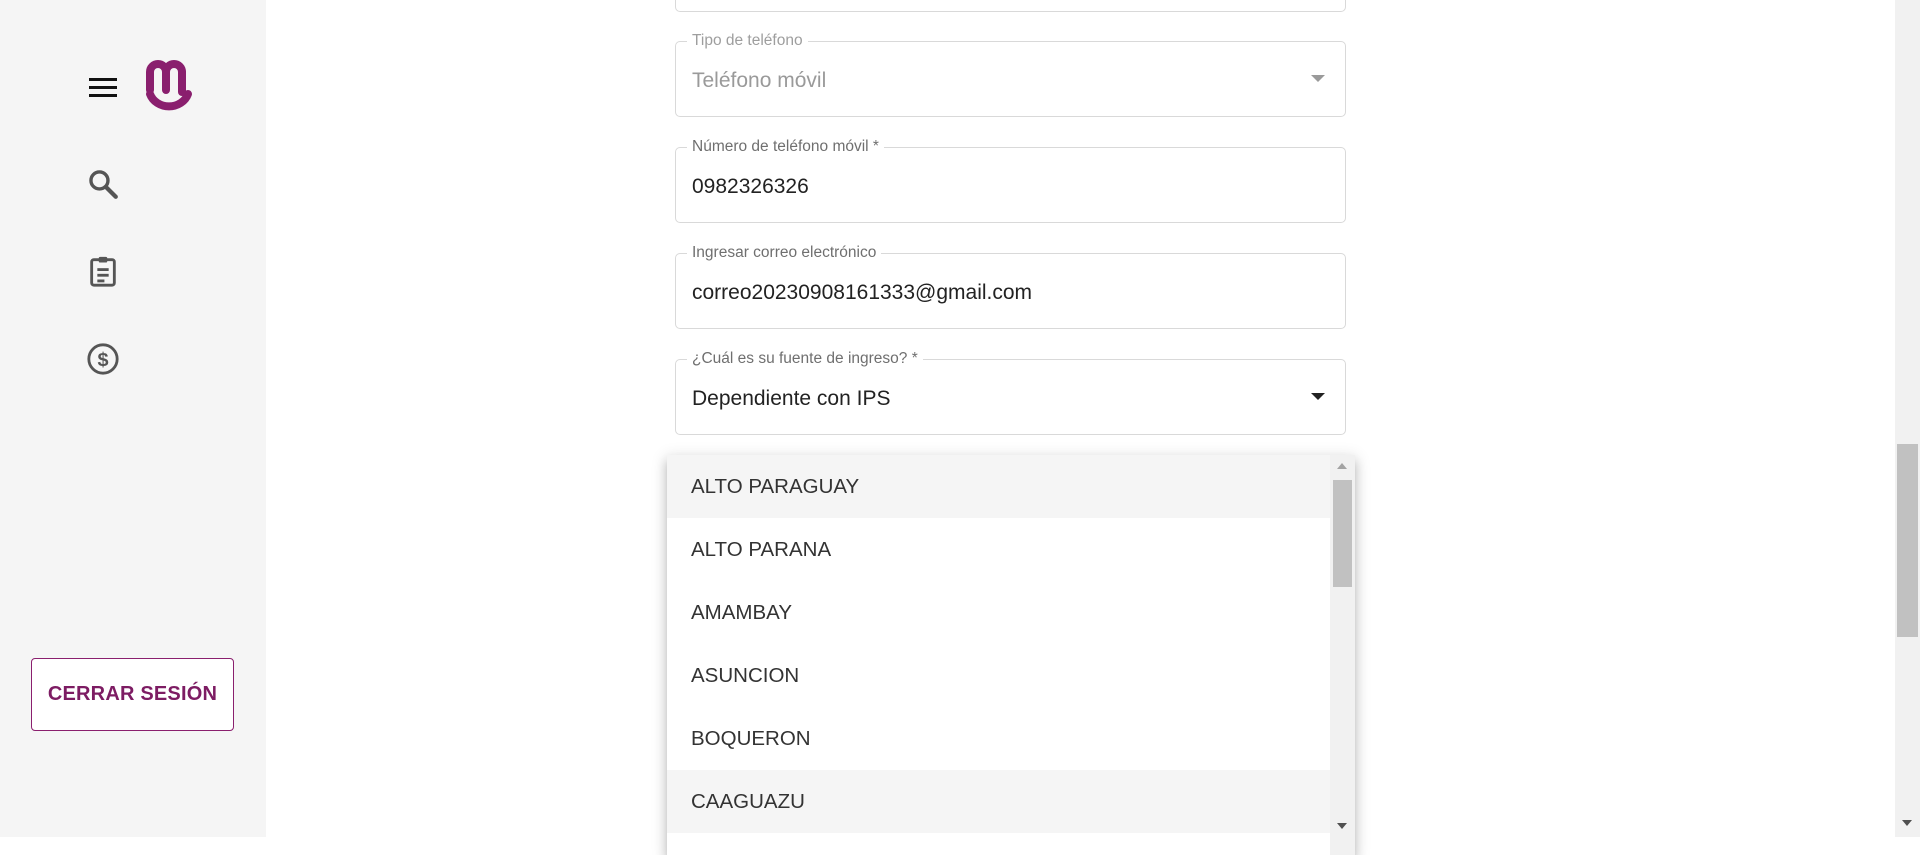  What do you see at coordinates (1342, 533) in the screenshot?
I see `dropdown-scroll-thumb` at bounding box center [1342, 533].